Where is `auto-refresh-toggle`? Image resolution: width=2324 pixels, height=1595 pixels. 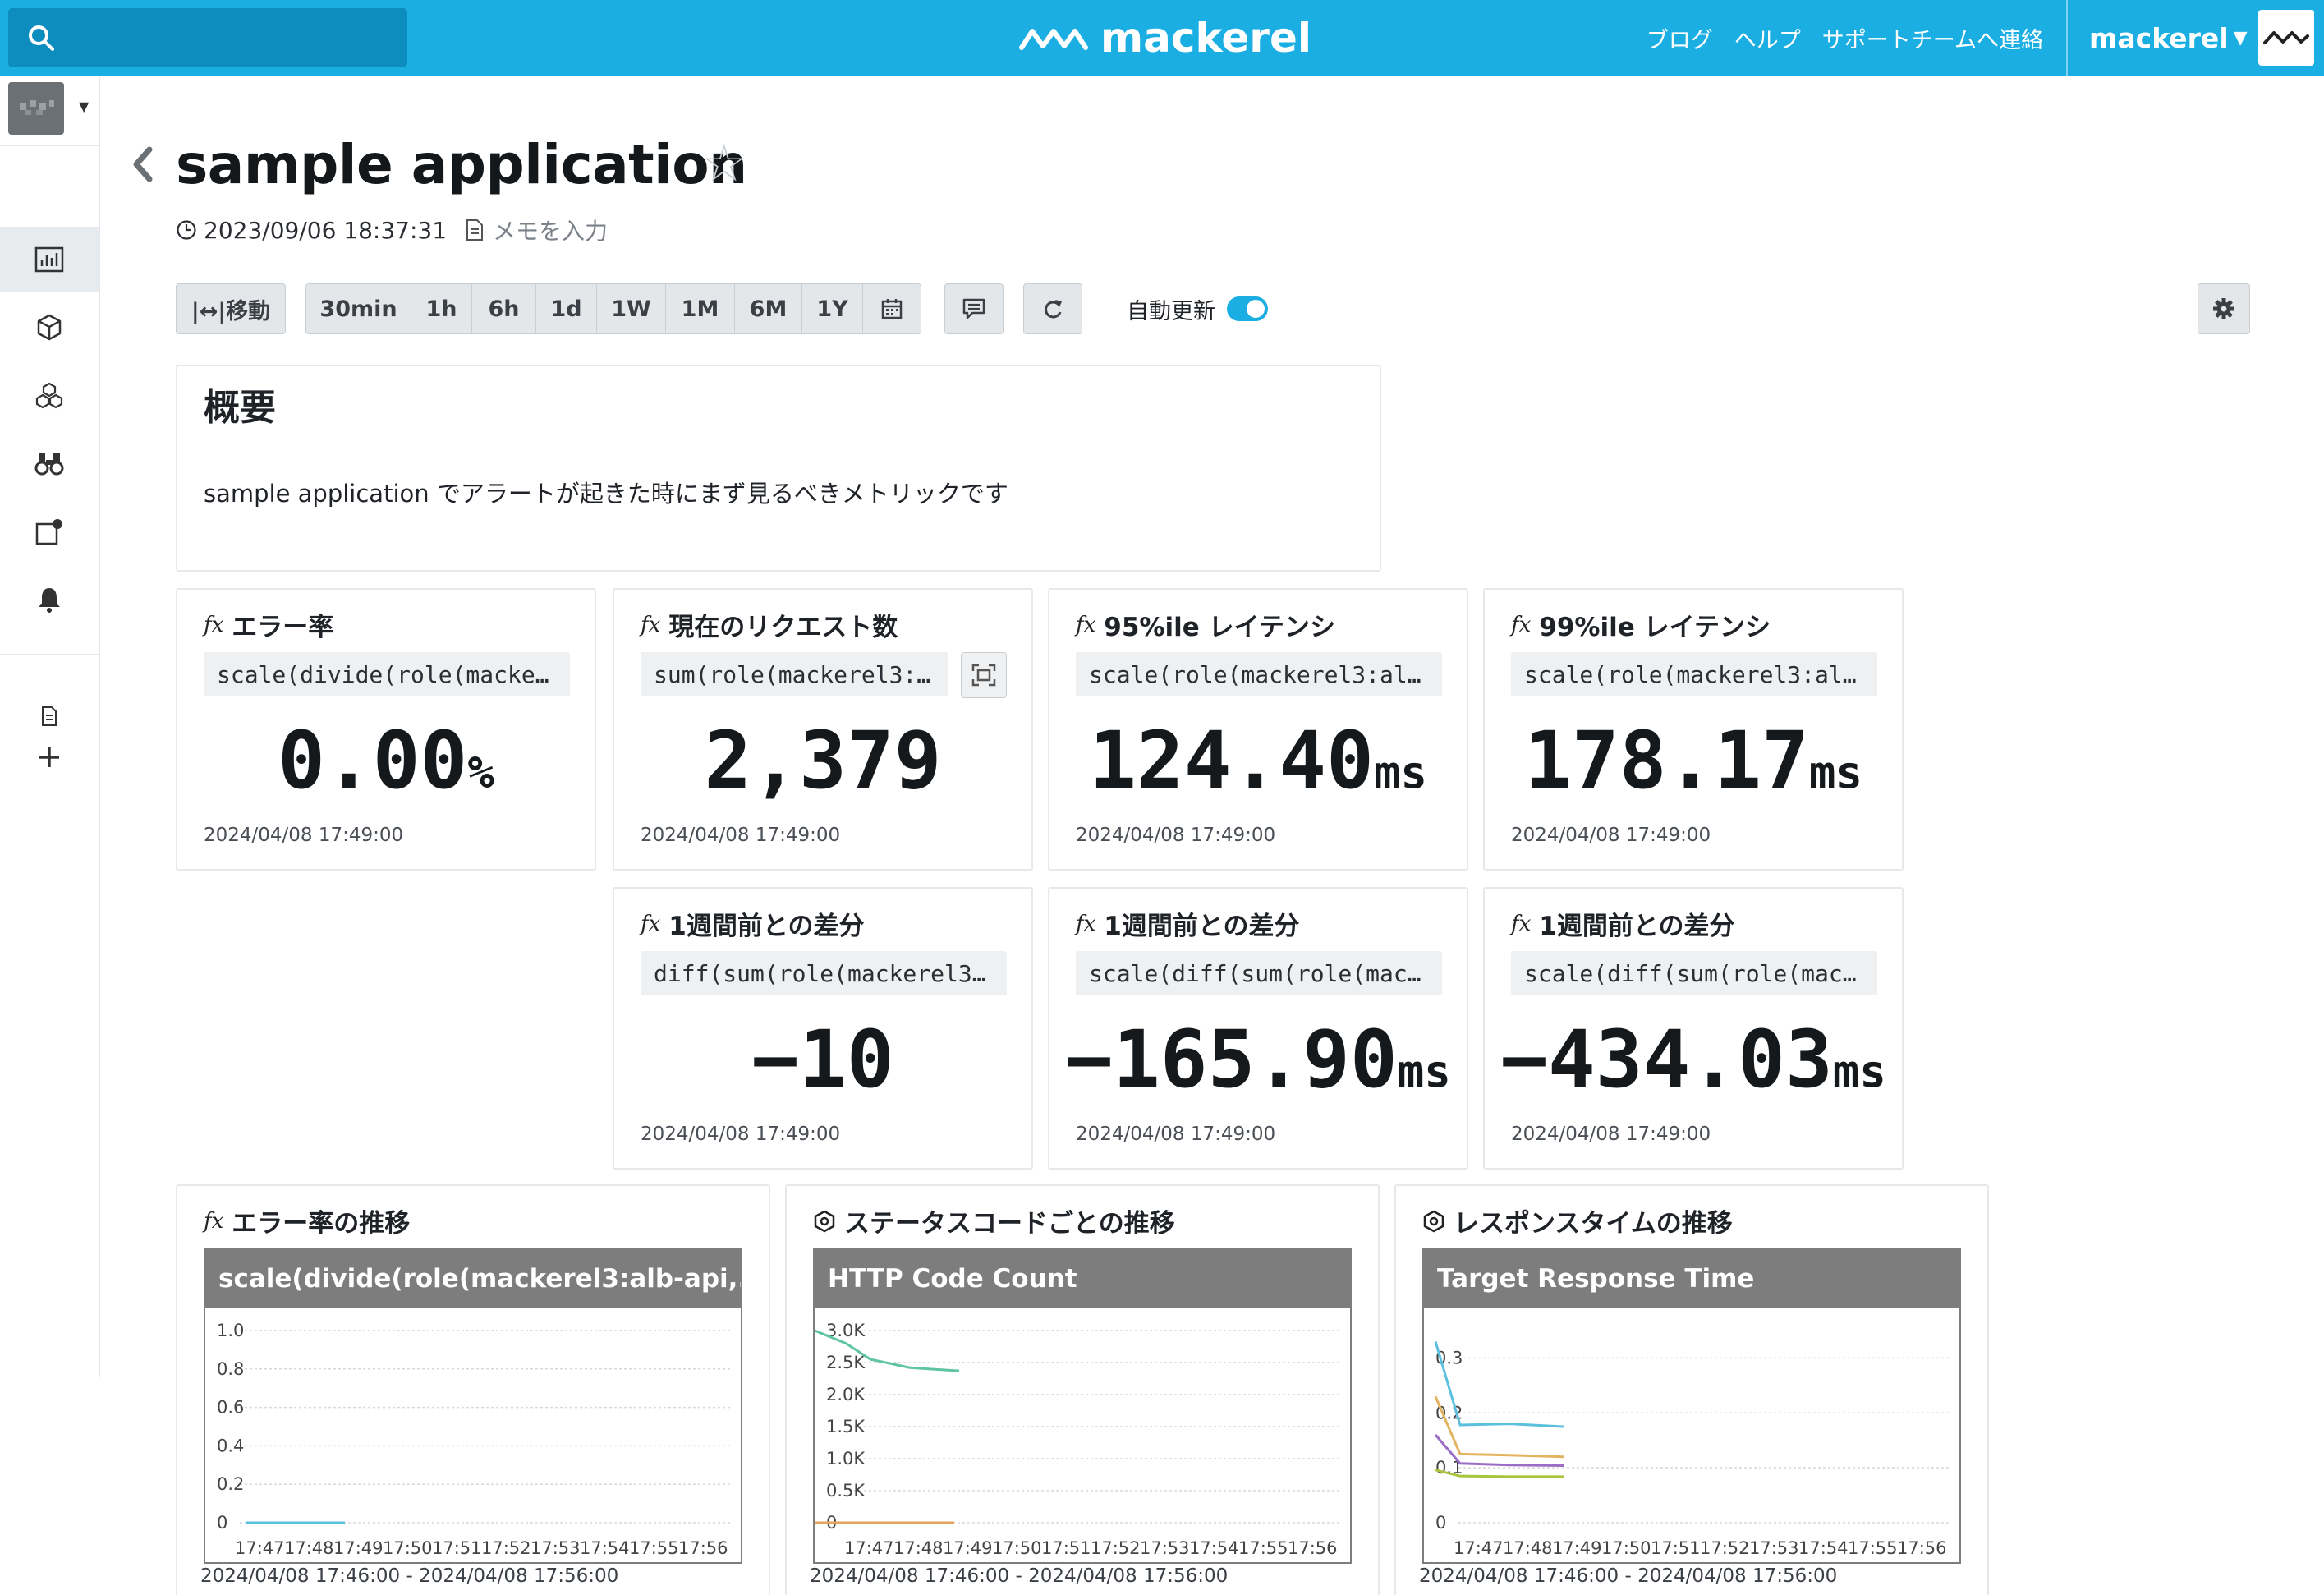 auto-refresh-toggle is located at coordinates (1247, 308).